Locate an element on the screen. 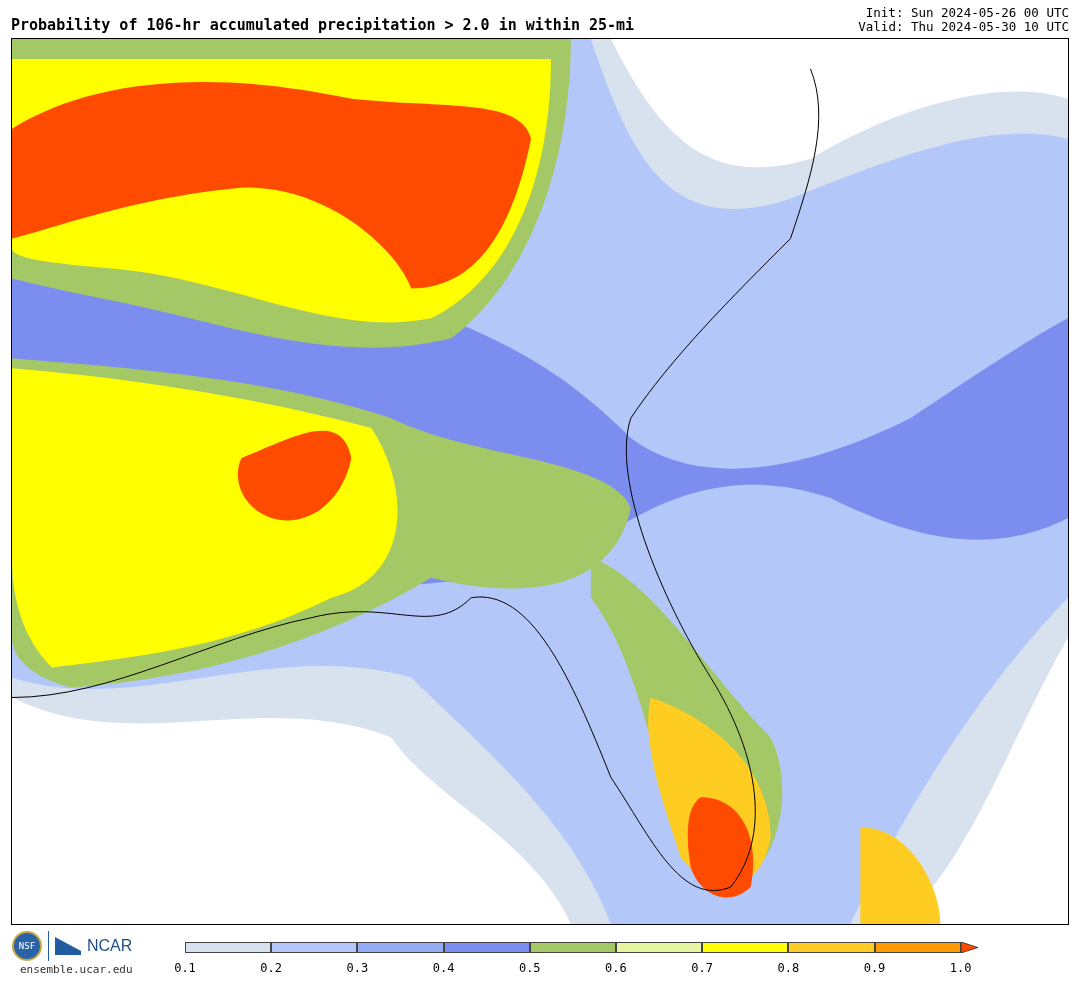 Image resolution: width=1080 pixels, height=988 pixels. legend-tick-label: 0.3 is located at coordinates (357, 968).